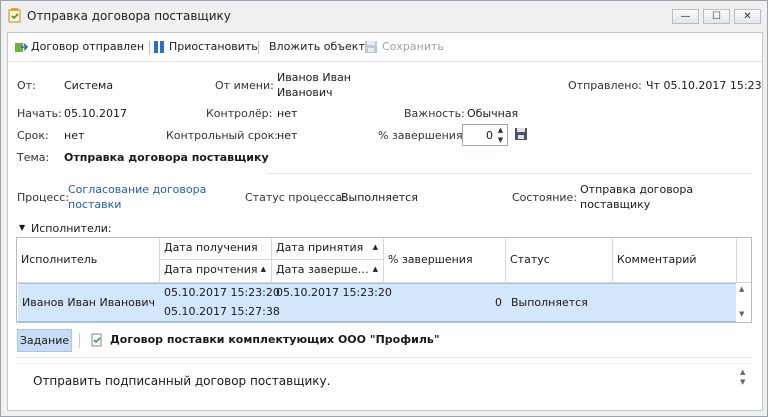 The width and height of the screenshot is (768, 417). Describe the element at coordinates (71, 228) in the screenshot. I see `performers-label: Исполнители:` at that location.